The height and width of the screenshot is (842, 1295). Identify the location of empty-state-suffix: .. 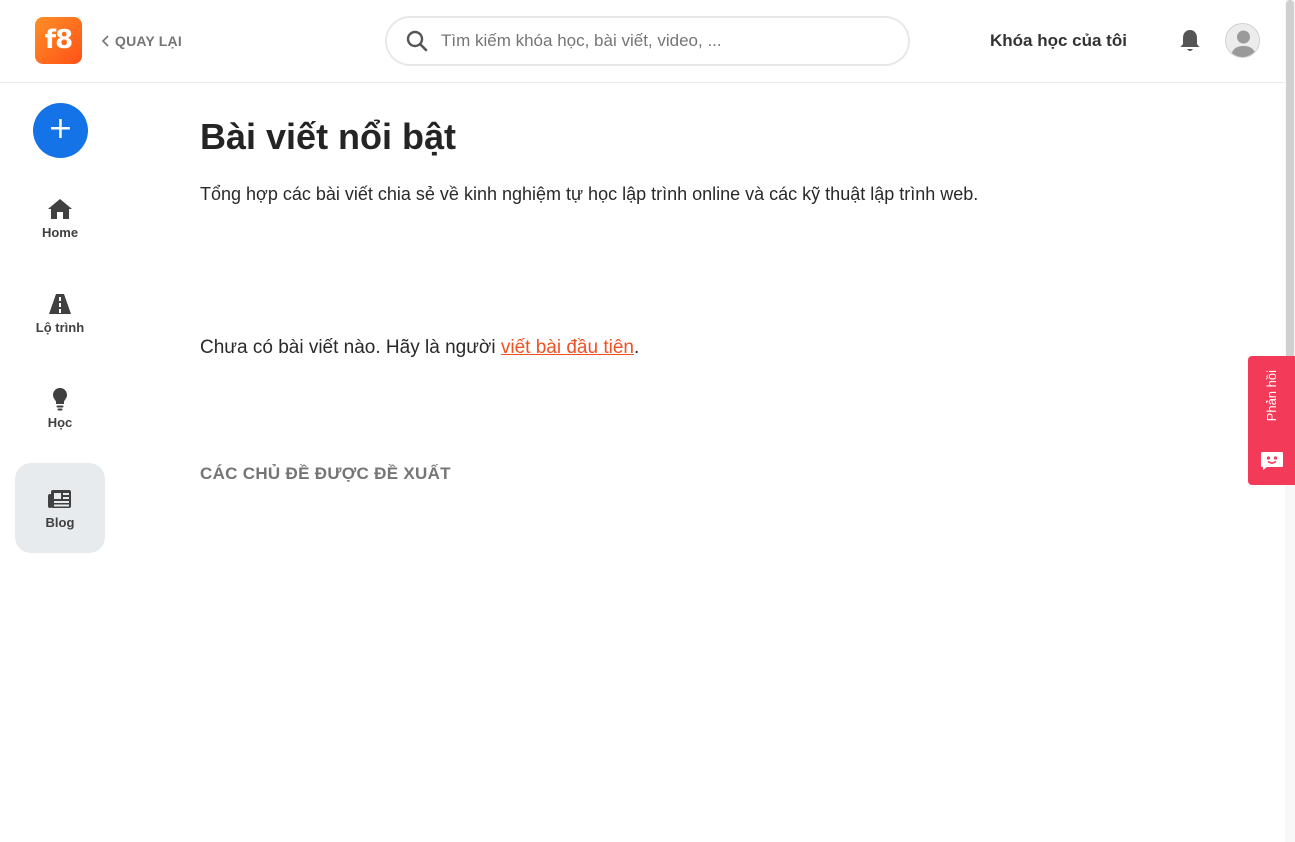
(636, 347).